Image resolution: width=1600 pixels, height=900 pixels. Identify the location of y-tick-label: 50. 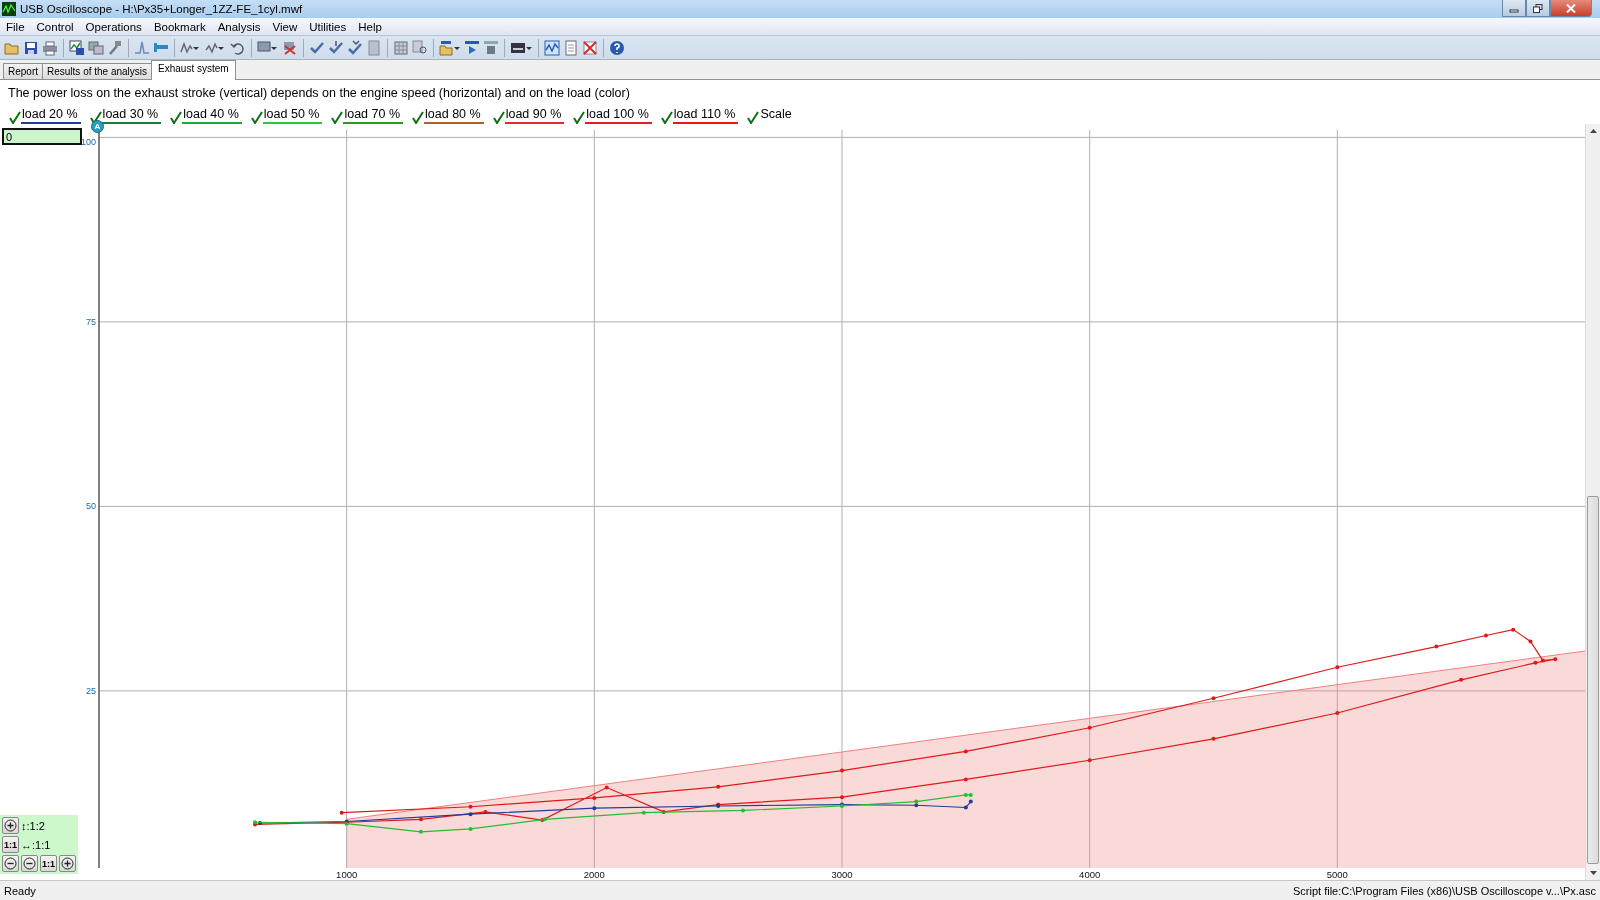
(91, 506).